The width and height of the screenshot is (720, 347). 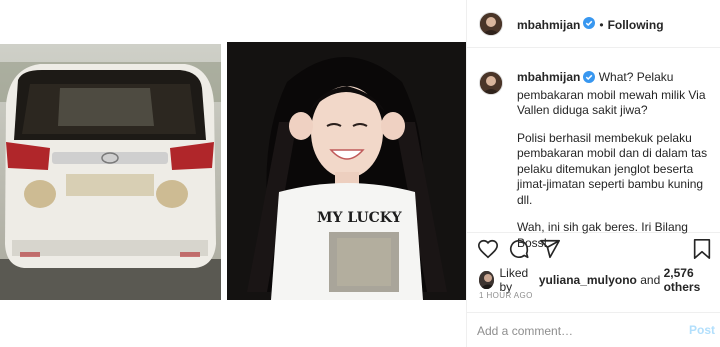 I want to click on header-username: mbahmijan, so click(x=548, y=25).